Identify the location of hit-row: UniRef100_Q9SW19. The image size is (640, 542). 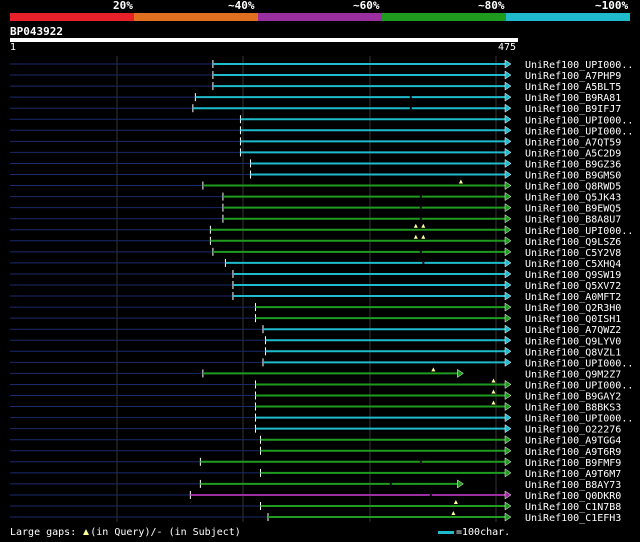
(315, 275).